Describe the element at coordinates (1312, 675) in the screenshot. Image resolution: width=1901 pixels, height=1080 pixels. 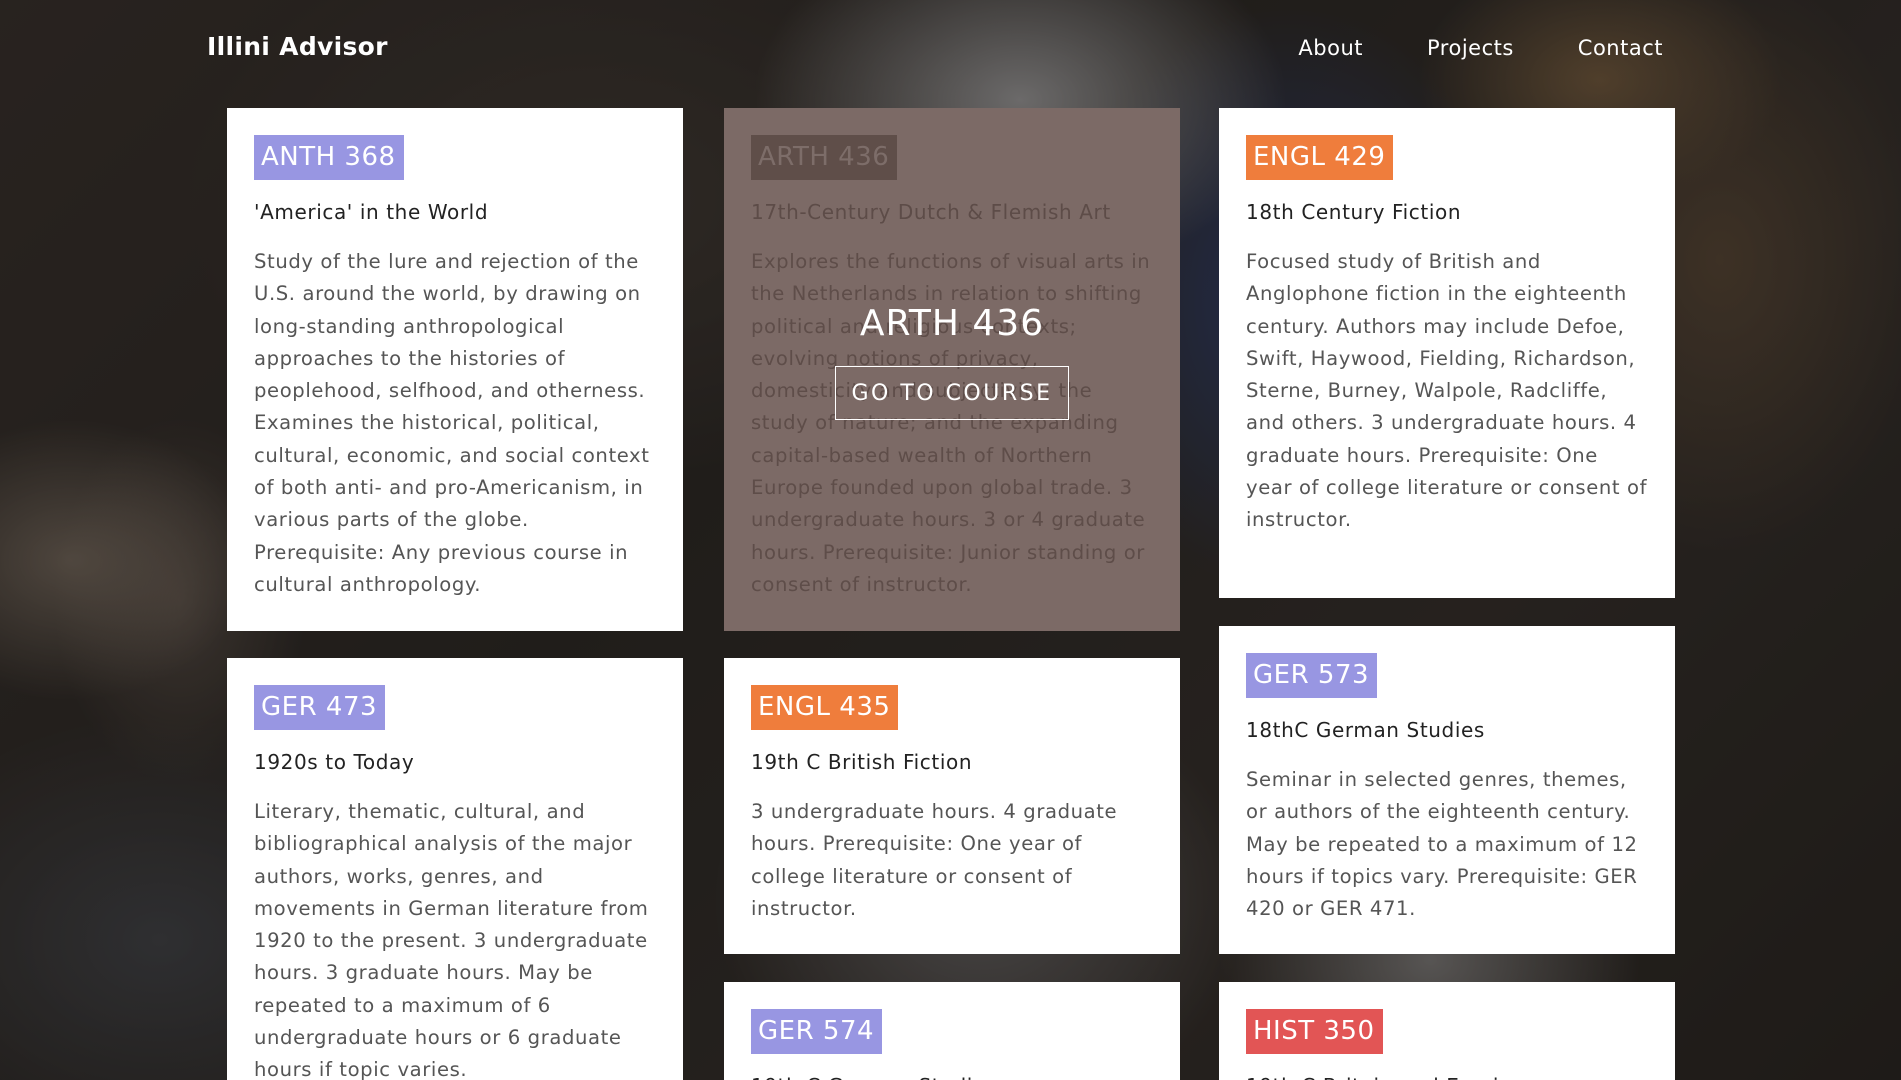
I see `course-code-badge: GER 573` at that location.